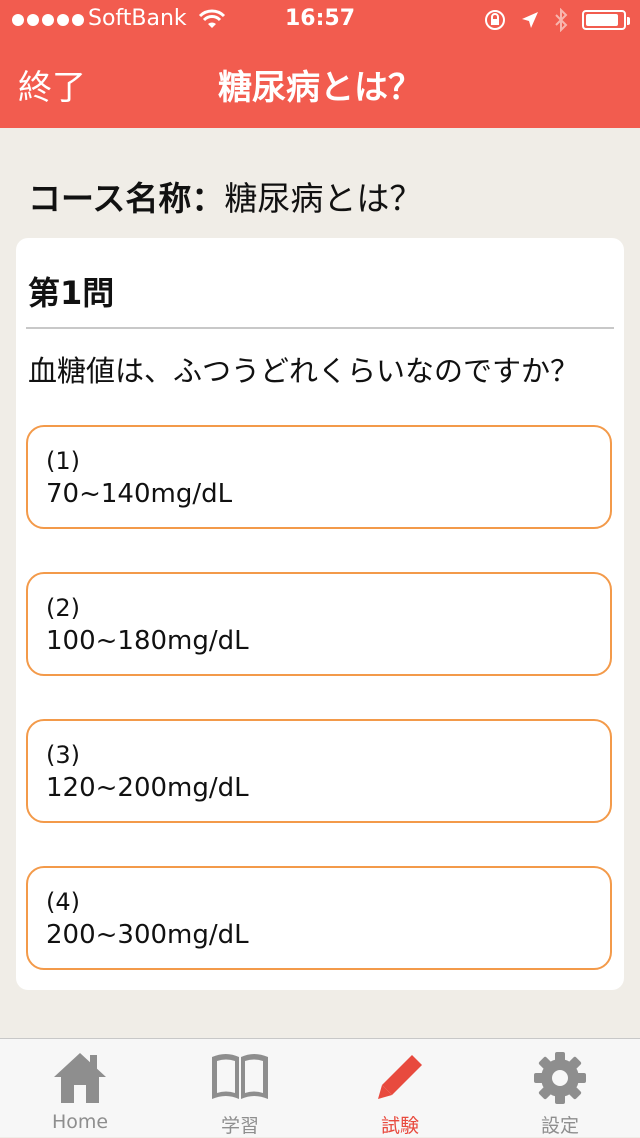 The image size is (640, 1138). I want to click on page-title: 糖尿病とは？, so click(320, 88).